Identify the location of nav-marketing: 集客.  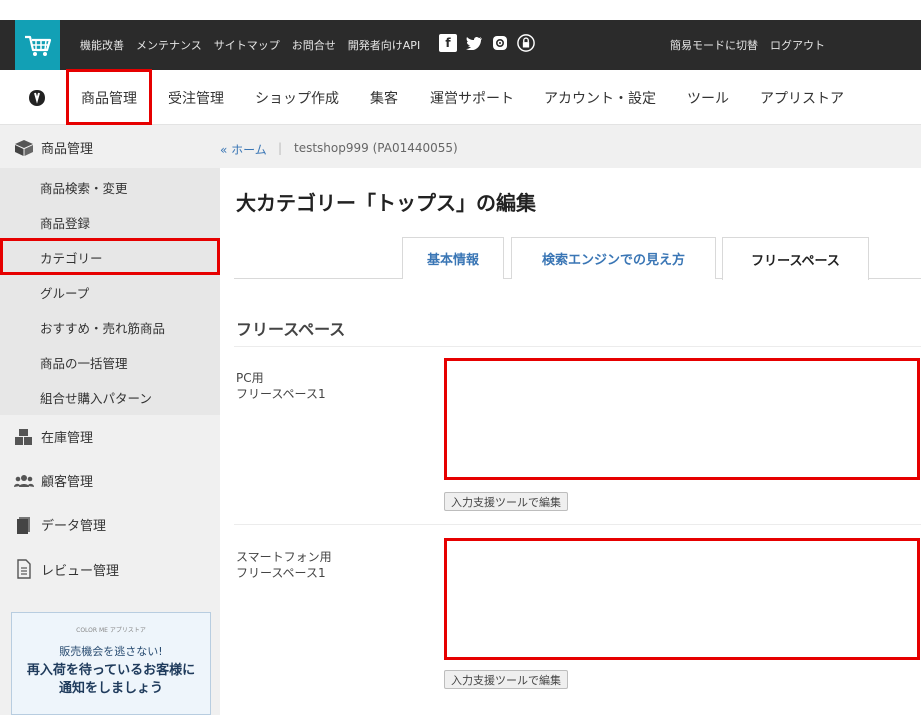
(384, 98).